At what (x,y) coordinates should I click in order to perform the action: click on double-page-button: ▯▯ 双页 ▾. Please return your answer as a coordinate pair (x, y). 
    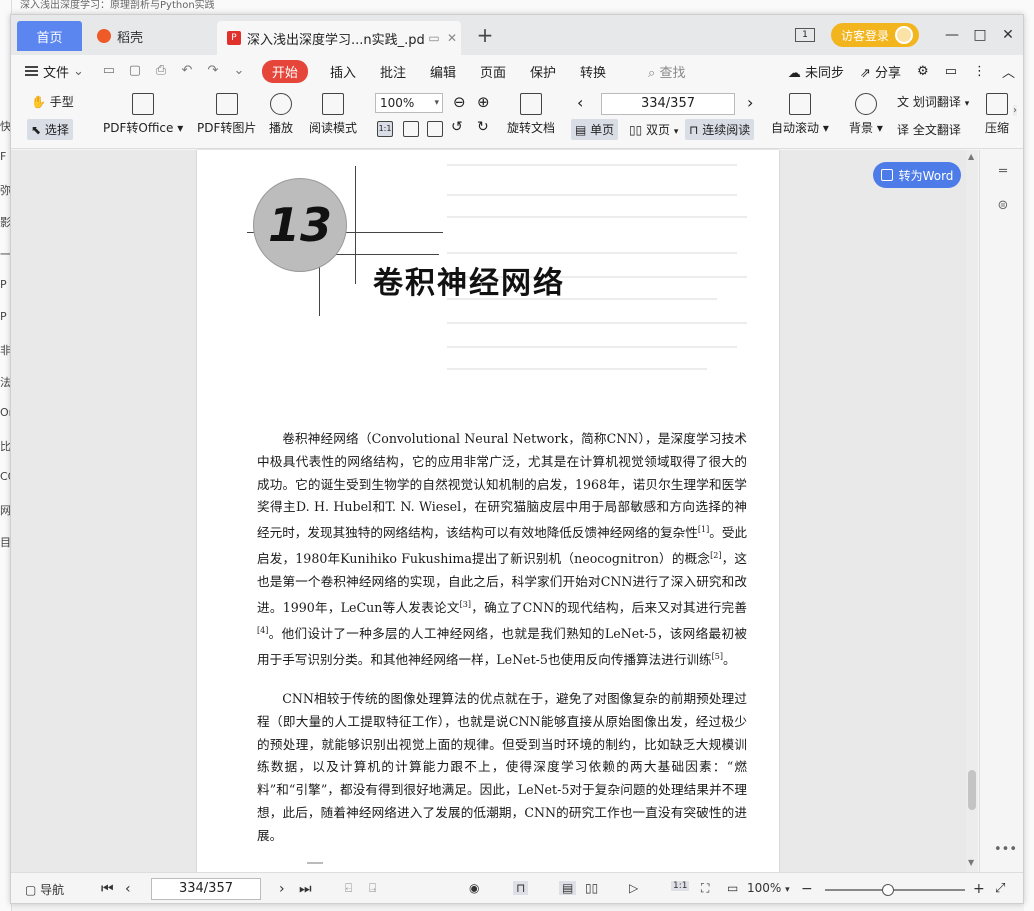
    Looking at the image, I should click on (653, 129).